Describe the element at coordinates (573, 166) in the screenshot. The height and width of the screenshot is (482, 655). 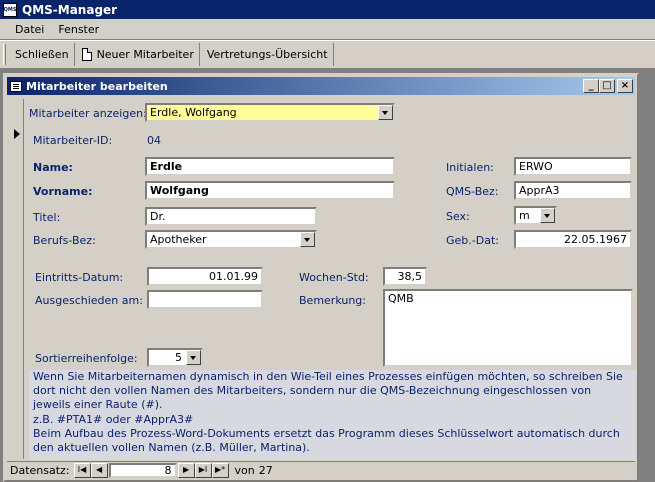
I see `initials-field: ERWO` at that location.